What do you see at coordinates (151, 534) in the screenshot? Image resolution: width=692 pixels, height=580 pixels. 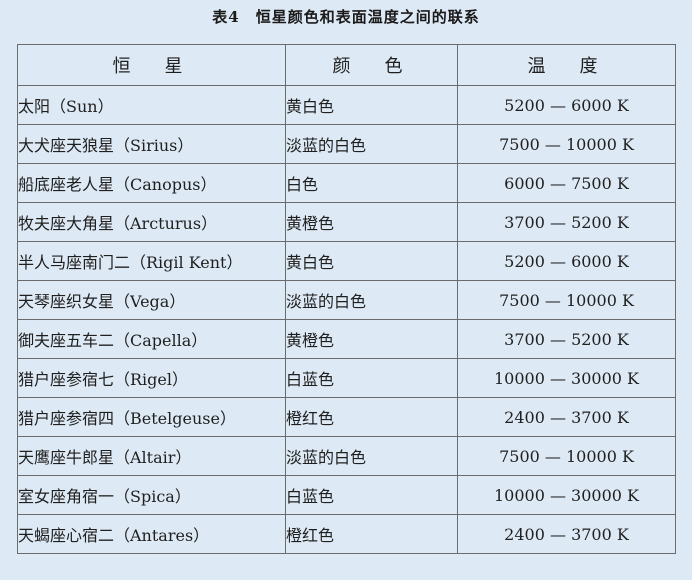 I see `cell-star: 天蝎座心宿二（Antares）` at bounding box center [151, 534].